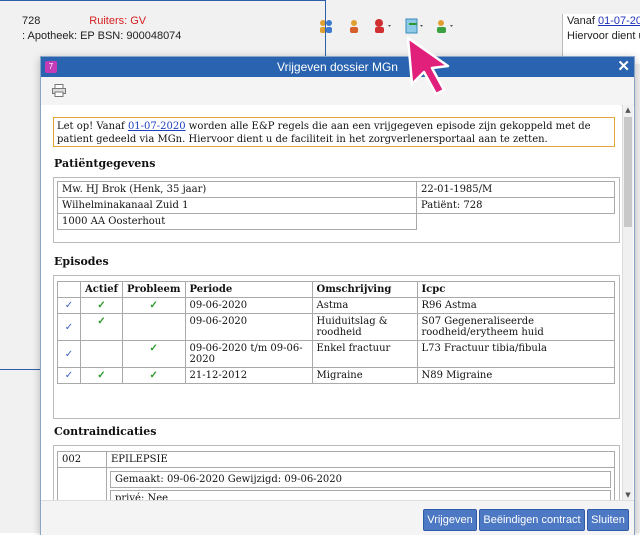  I want to click on periode-cell: 21-12-2012, so click(248, 375).